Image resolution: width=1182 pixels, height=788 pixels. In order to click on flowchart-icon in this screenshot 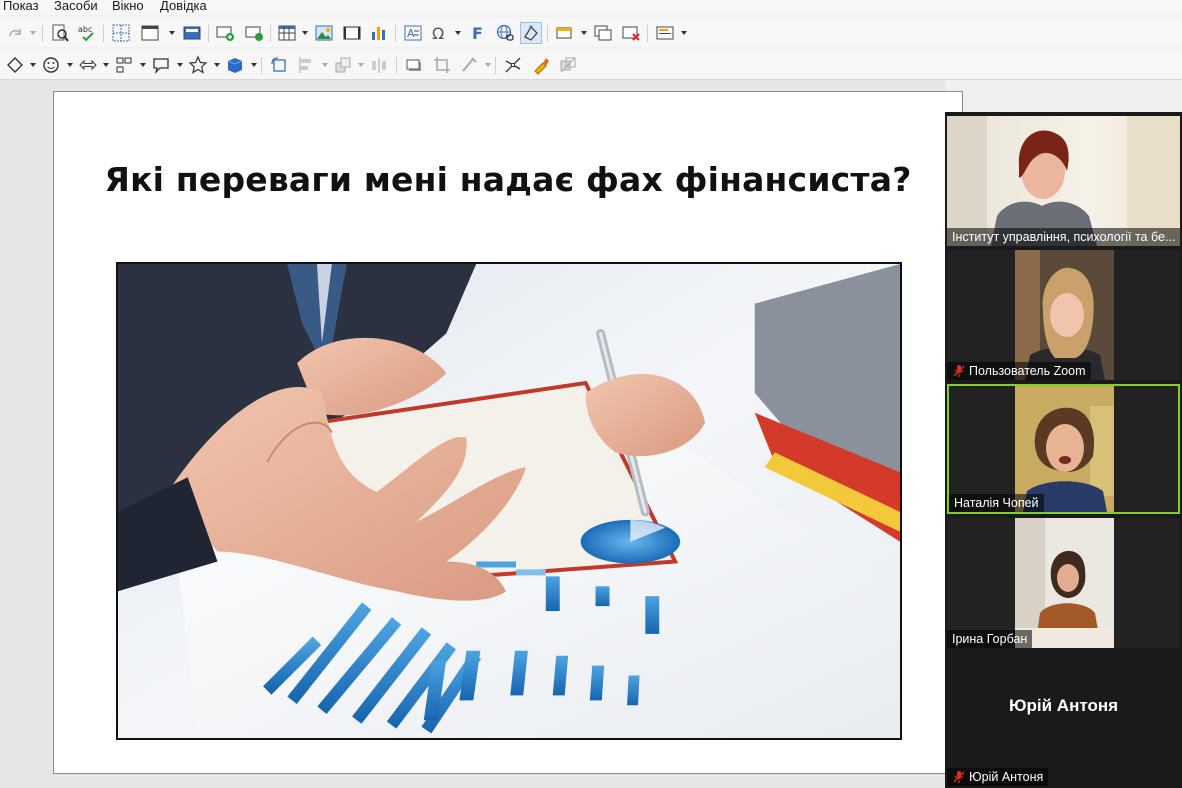, I will do `click(124, 65)`.